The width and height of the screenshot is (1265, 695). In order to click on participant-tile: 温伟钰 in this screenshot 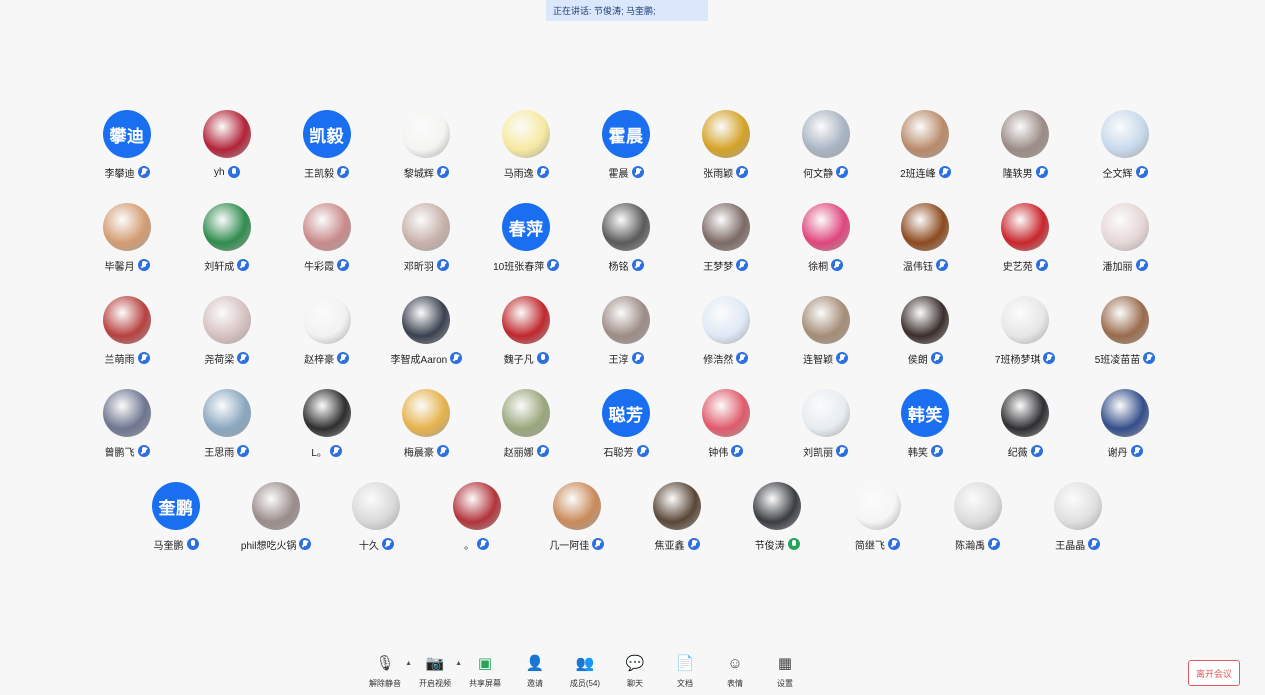, I will do `click(925, 243)`.